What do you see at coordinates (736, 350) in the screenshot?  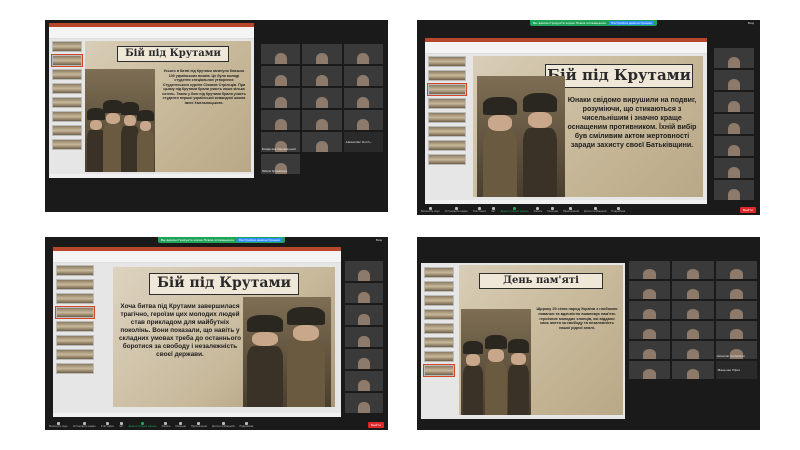 I see `participant-tile: Alexander Ovcharenko` at bounding box center [736, 350].